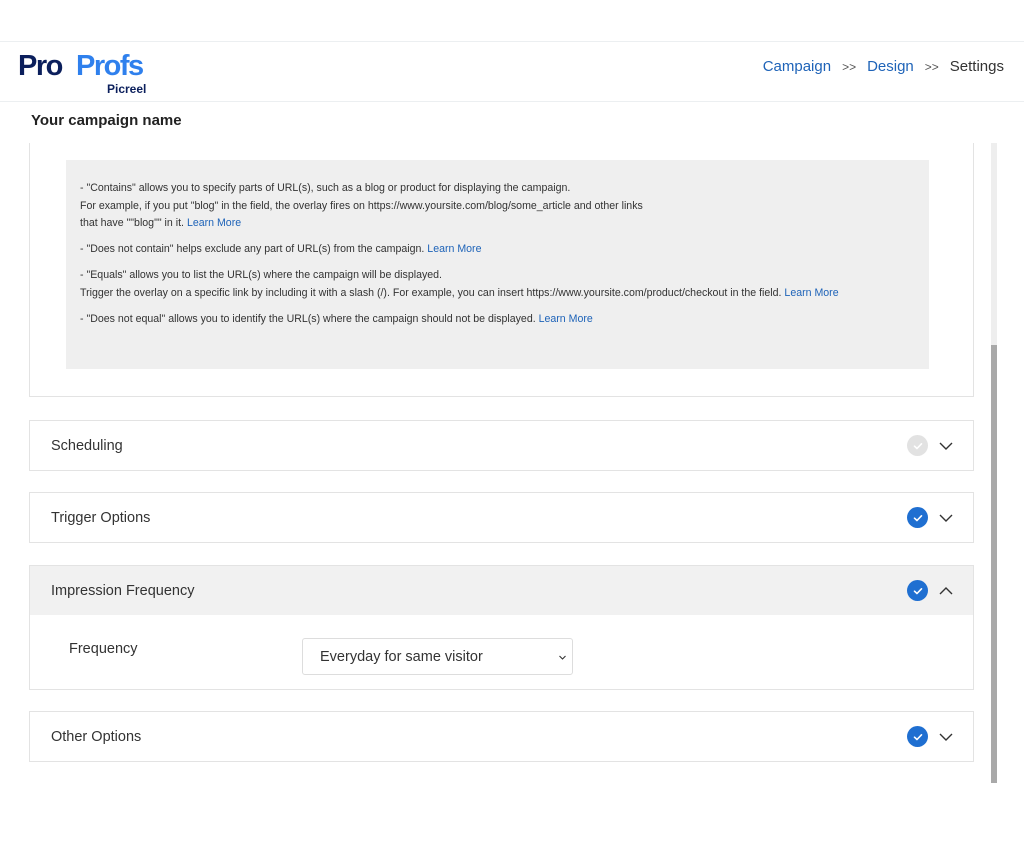 This screenshot has width=1024, height=846. What do you see at coordinates (454, 249) in the screenshot?
I see `learn-more-link-not-contain: Learn More` at bounding box center [454, 249].